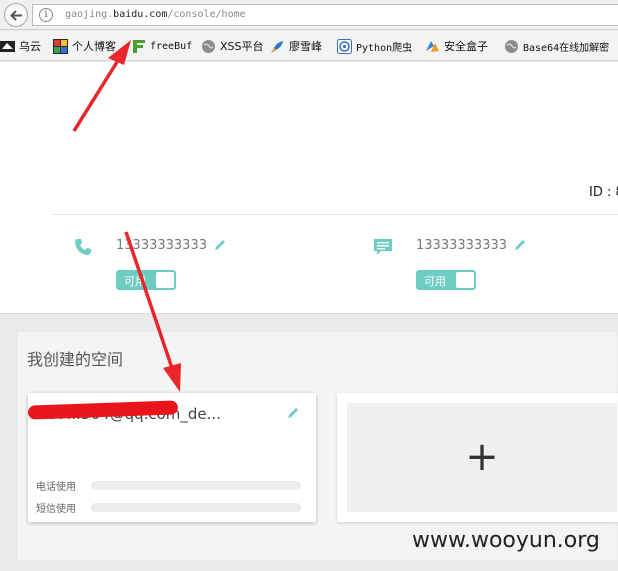 The image size is (618, 571). What do you see at coordinates (171, 457) in the screenshot?
I see `space-card: 807...364@qq.com_de... 电话使用 短信使用` at bounding box center [171, 457].